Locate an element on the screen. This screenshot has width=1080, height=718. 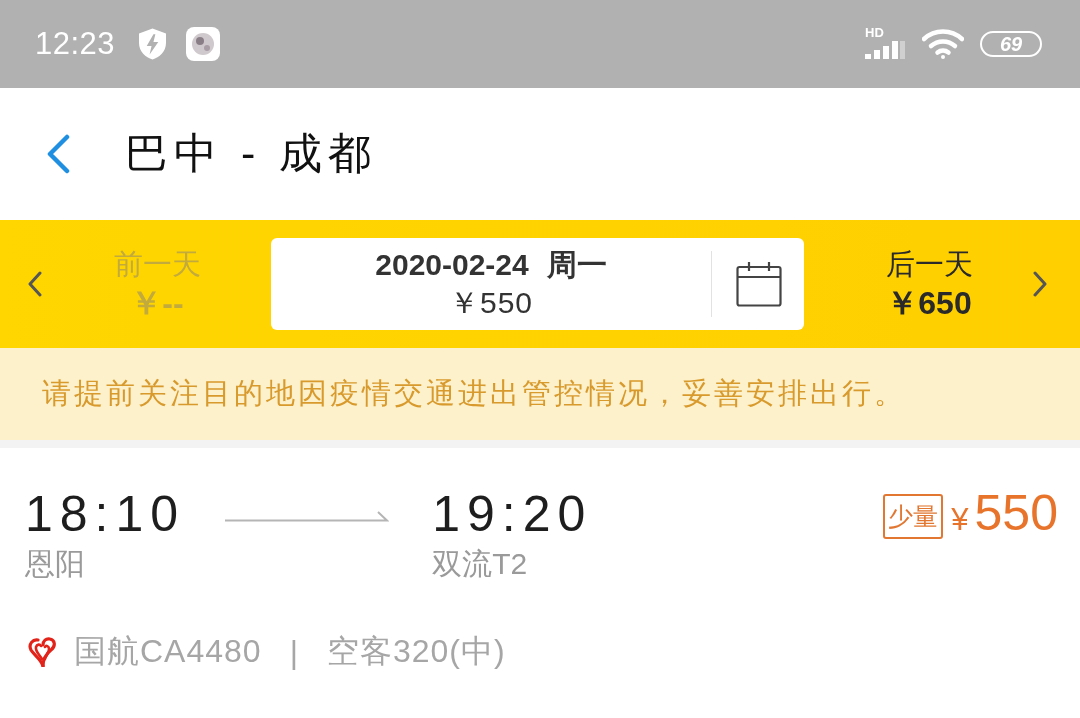
flight-price: 550 is located at coordinates (1016, 513).